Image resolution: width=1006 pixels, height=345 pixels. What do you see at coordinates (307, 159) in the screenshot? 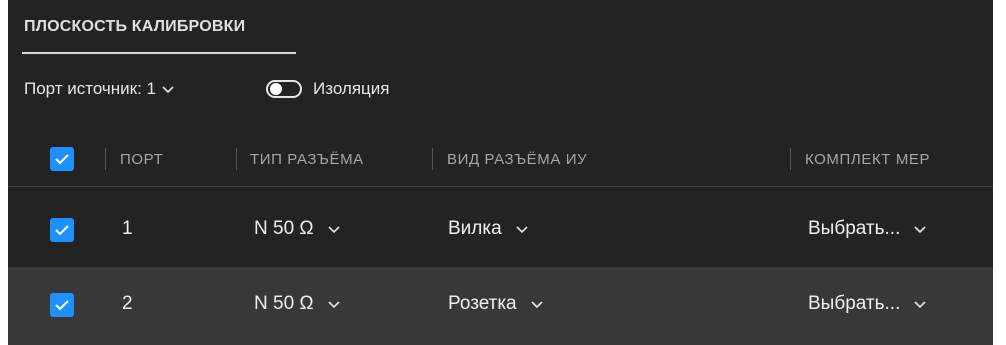
I see `header-connector-type: ТИП РАЗЪЁМА` at bounding box center [307, 159].